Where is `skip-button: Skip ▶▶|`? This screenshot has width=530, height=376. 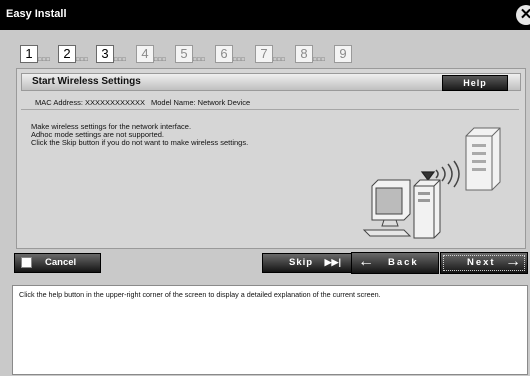
skip-button: Skip ▶▶| is located at coordinates (307, 263).